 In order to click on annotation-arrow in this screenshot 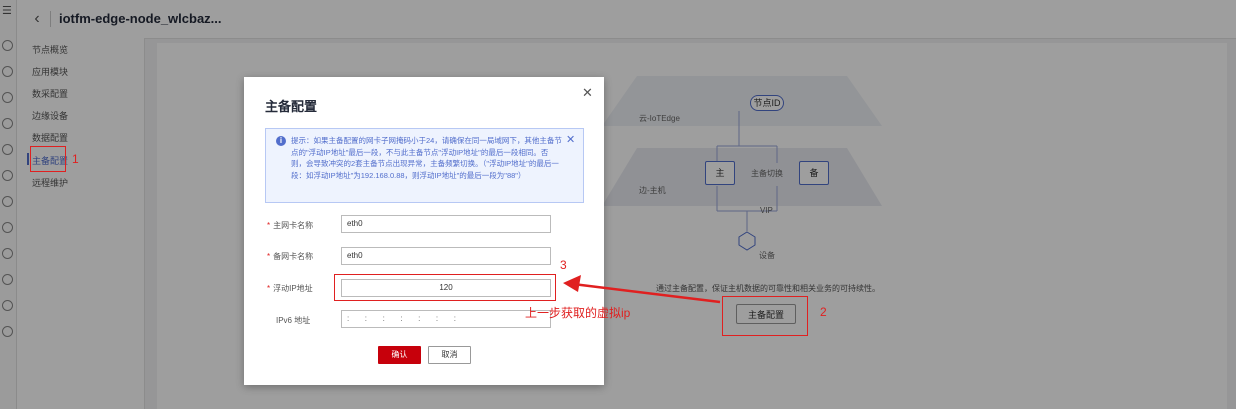, I will do `click(642, 289)`.